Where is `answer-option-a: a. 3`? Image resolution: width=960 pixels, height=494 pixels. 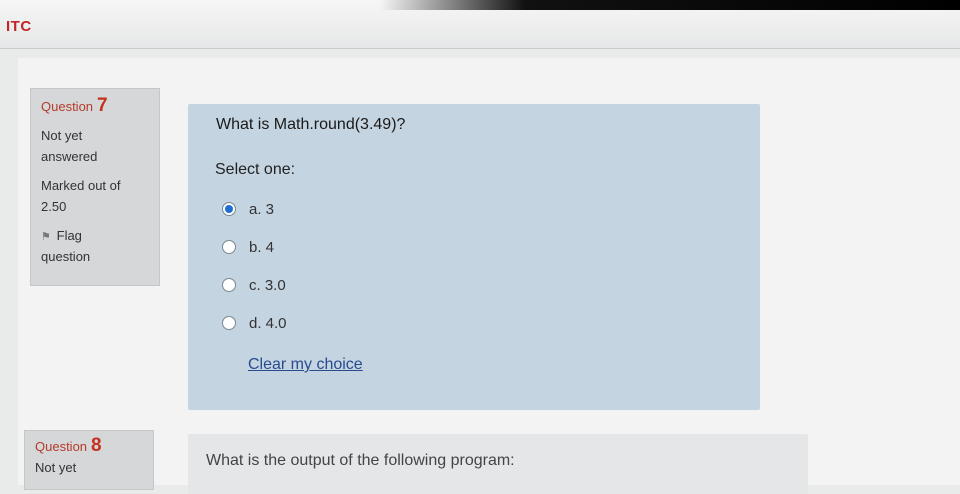 answer-option-a: a. 3 is located at coordinates (254, 209).